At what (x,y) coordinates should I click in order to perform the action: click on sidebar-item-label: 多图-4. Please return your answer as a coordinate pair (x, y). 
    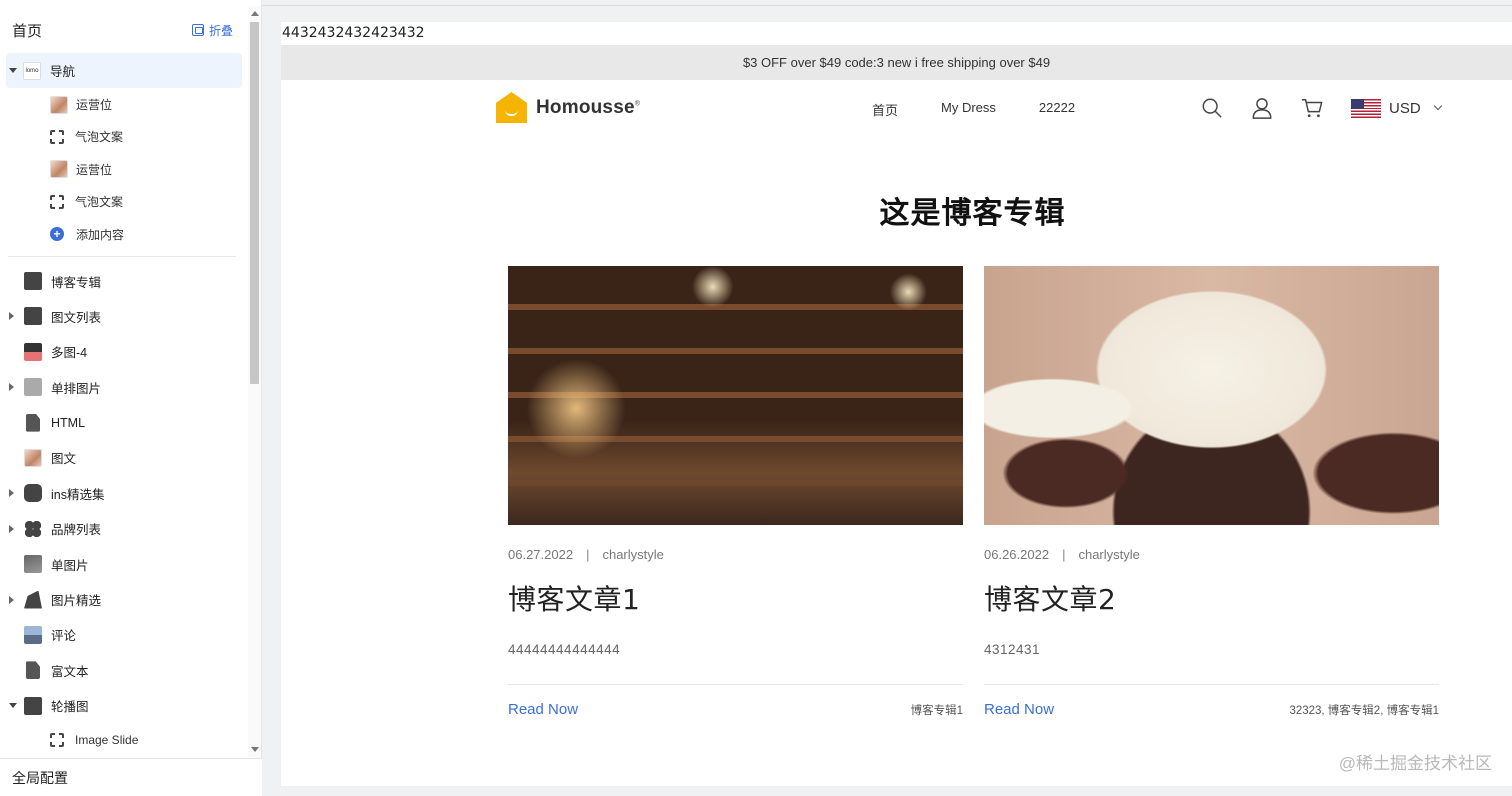
    Looking at the image, I should click on (69, 353).